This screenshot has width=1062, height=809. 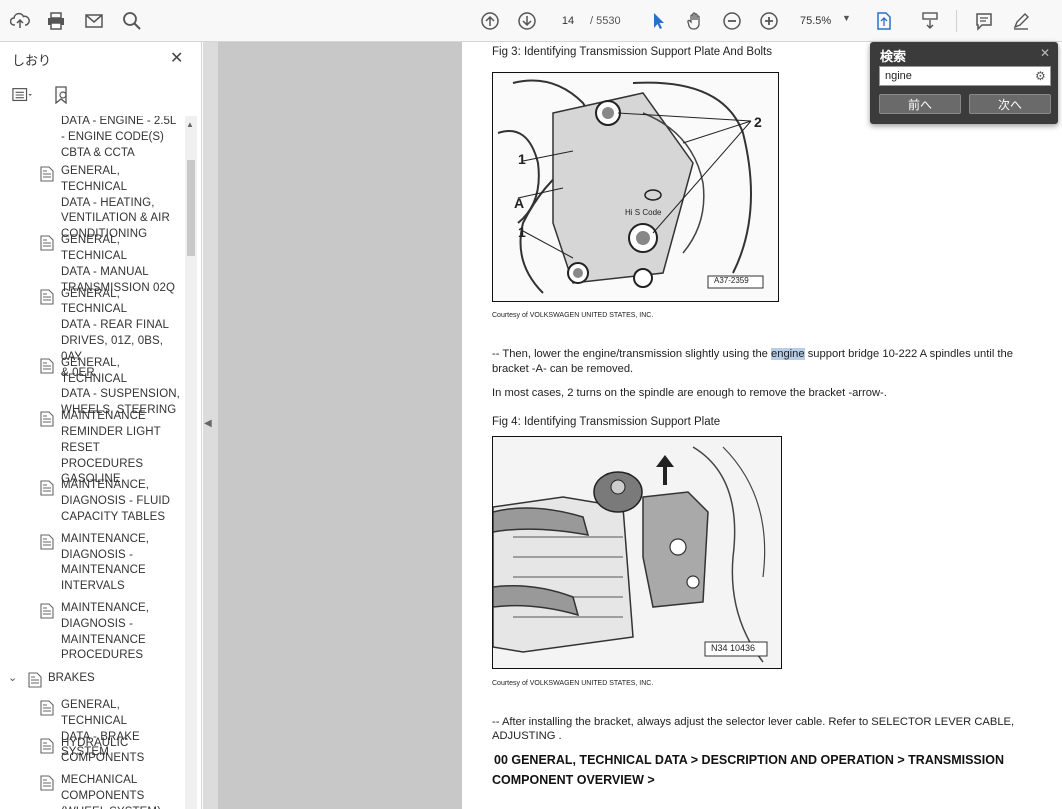 I want to click on scroll-up-icon: ▲, so click(x=190, y=124).